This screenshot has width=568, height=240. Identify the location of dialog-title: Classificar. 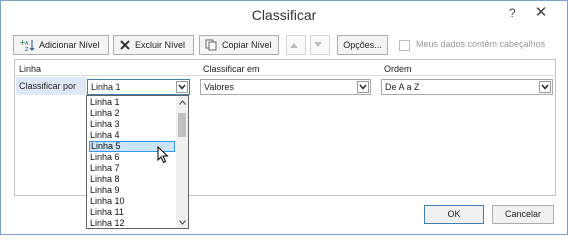
(284, 15).